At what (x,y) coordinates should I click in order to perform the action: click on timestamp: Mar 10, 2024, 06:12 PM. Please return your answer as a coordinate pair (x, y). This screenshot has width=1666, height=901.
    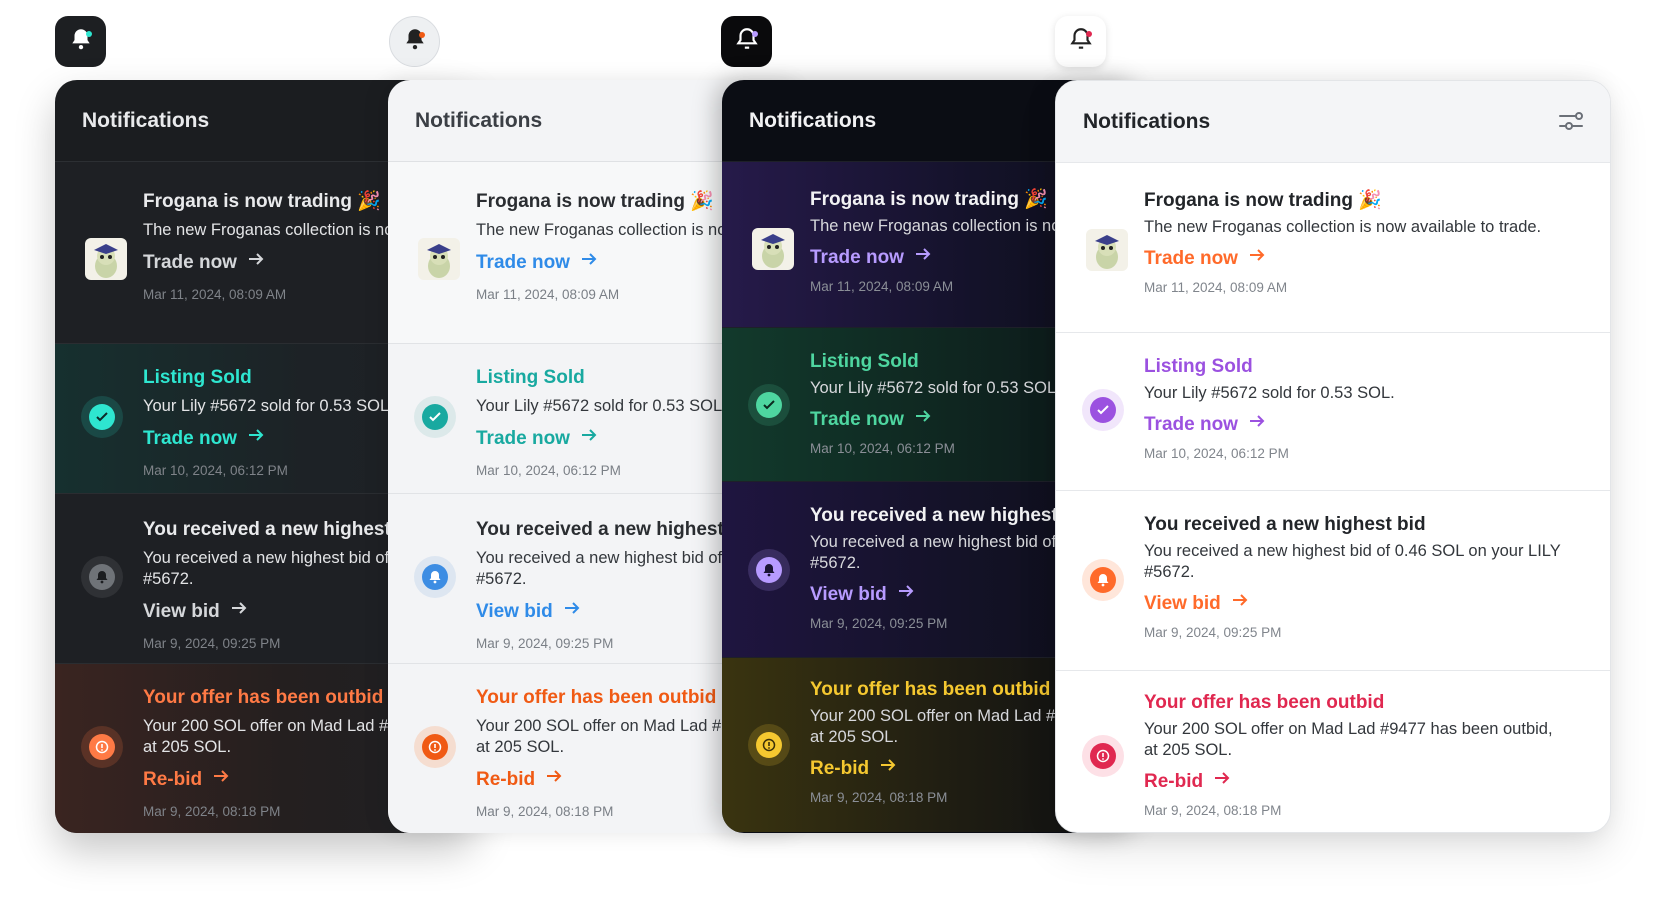
    Looking at the image, I should click on (1216, 453).